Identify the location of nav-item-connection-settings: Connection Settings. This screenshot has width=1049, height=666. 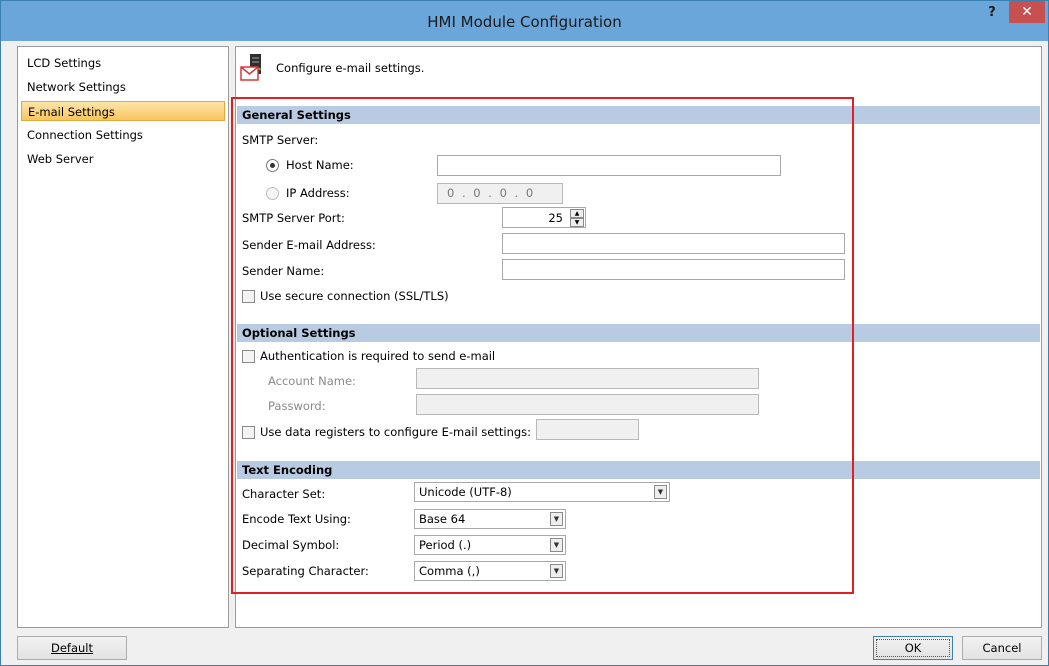
(123, 135).